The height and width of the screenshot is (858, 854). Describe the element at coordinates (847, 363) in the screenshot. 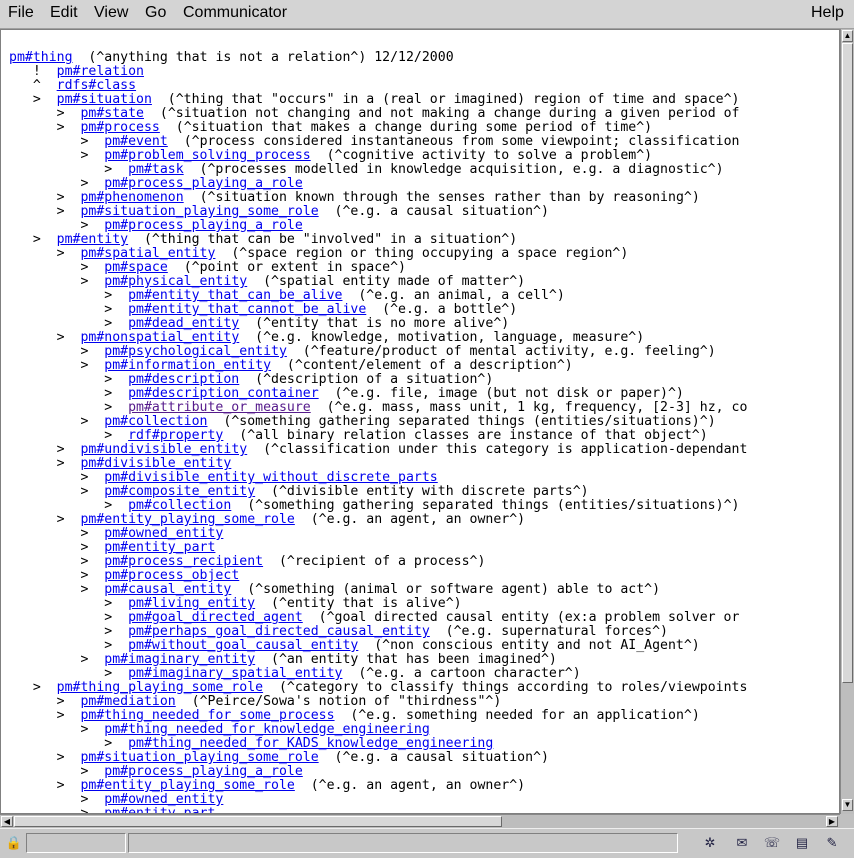

I see `vertical-scroll-thumb` at that location.